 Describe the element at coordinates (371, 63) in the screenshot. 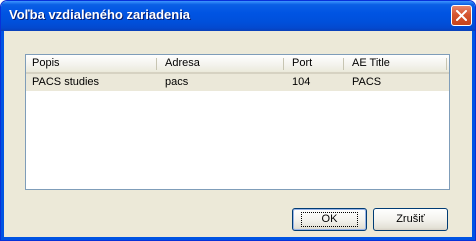

I see `column-header-label: AE Title` at that location.